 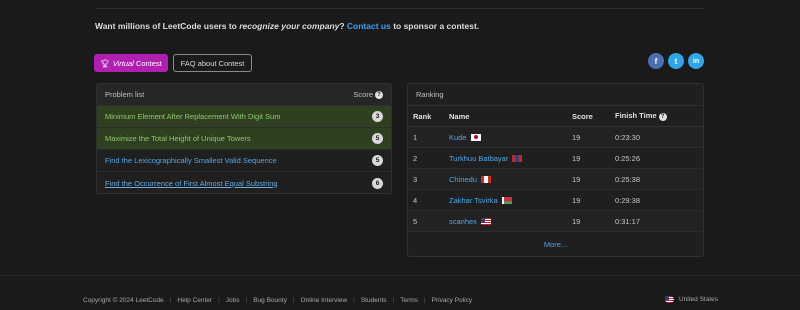 I want to click on footer-link-jobs: Jobs, so click(x=233, y=300).